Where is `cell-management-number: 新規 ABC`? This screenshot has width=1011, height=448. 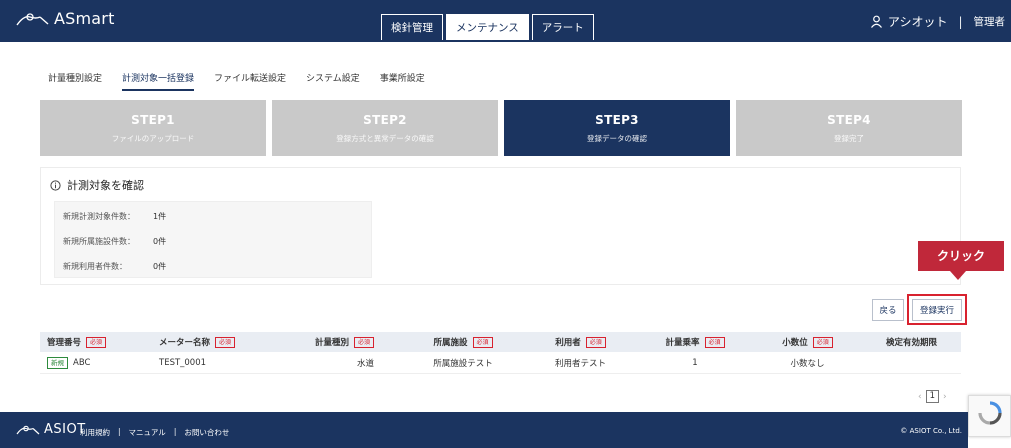 cell-management-number: 新規 ABC is located at coordinates (88, 362).